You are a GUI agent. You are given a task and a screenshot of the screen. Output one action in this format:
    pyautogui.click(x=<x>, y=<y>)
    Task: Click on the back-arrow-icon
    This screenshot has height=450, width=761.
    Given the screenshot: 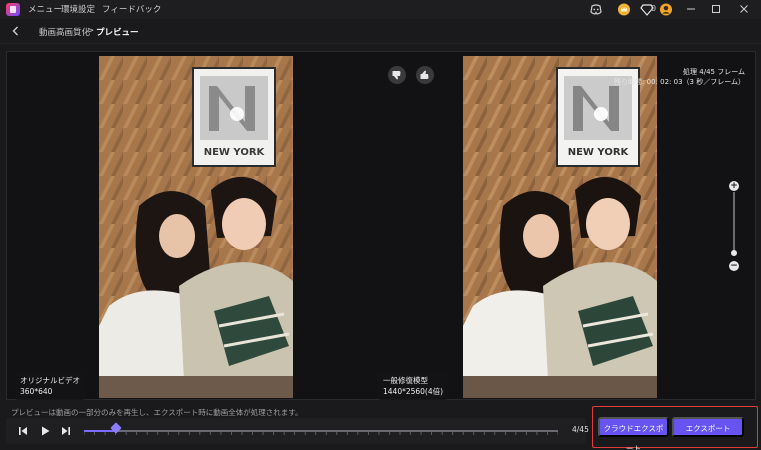 What is the action you would take?
    pyautogui.click(x=16, y=31)
    